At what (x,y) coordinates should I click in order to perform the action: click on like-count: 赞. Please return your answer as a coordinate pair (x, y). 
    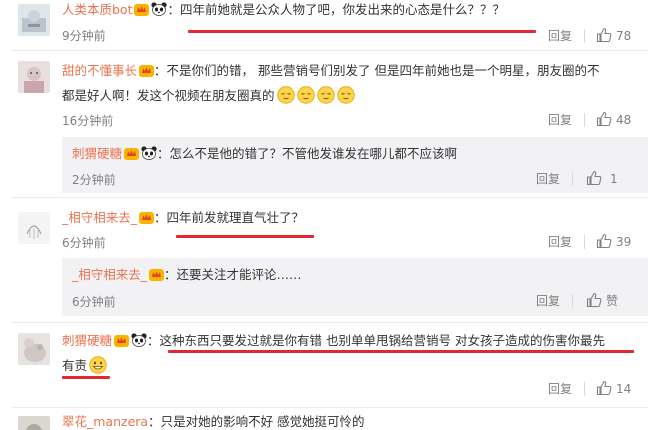
    Looking at the image, I should click on (612, 301).